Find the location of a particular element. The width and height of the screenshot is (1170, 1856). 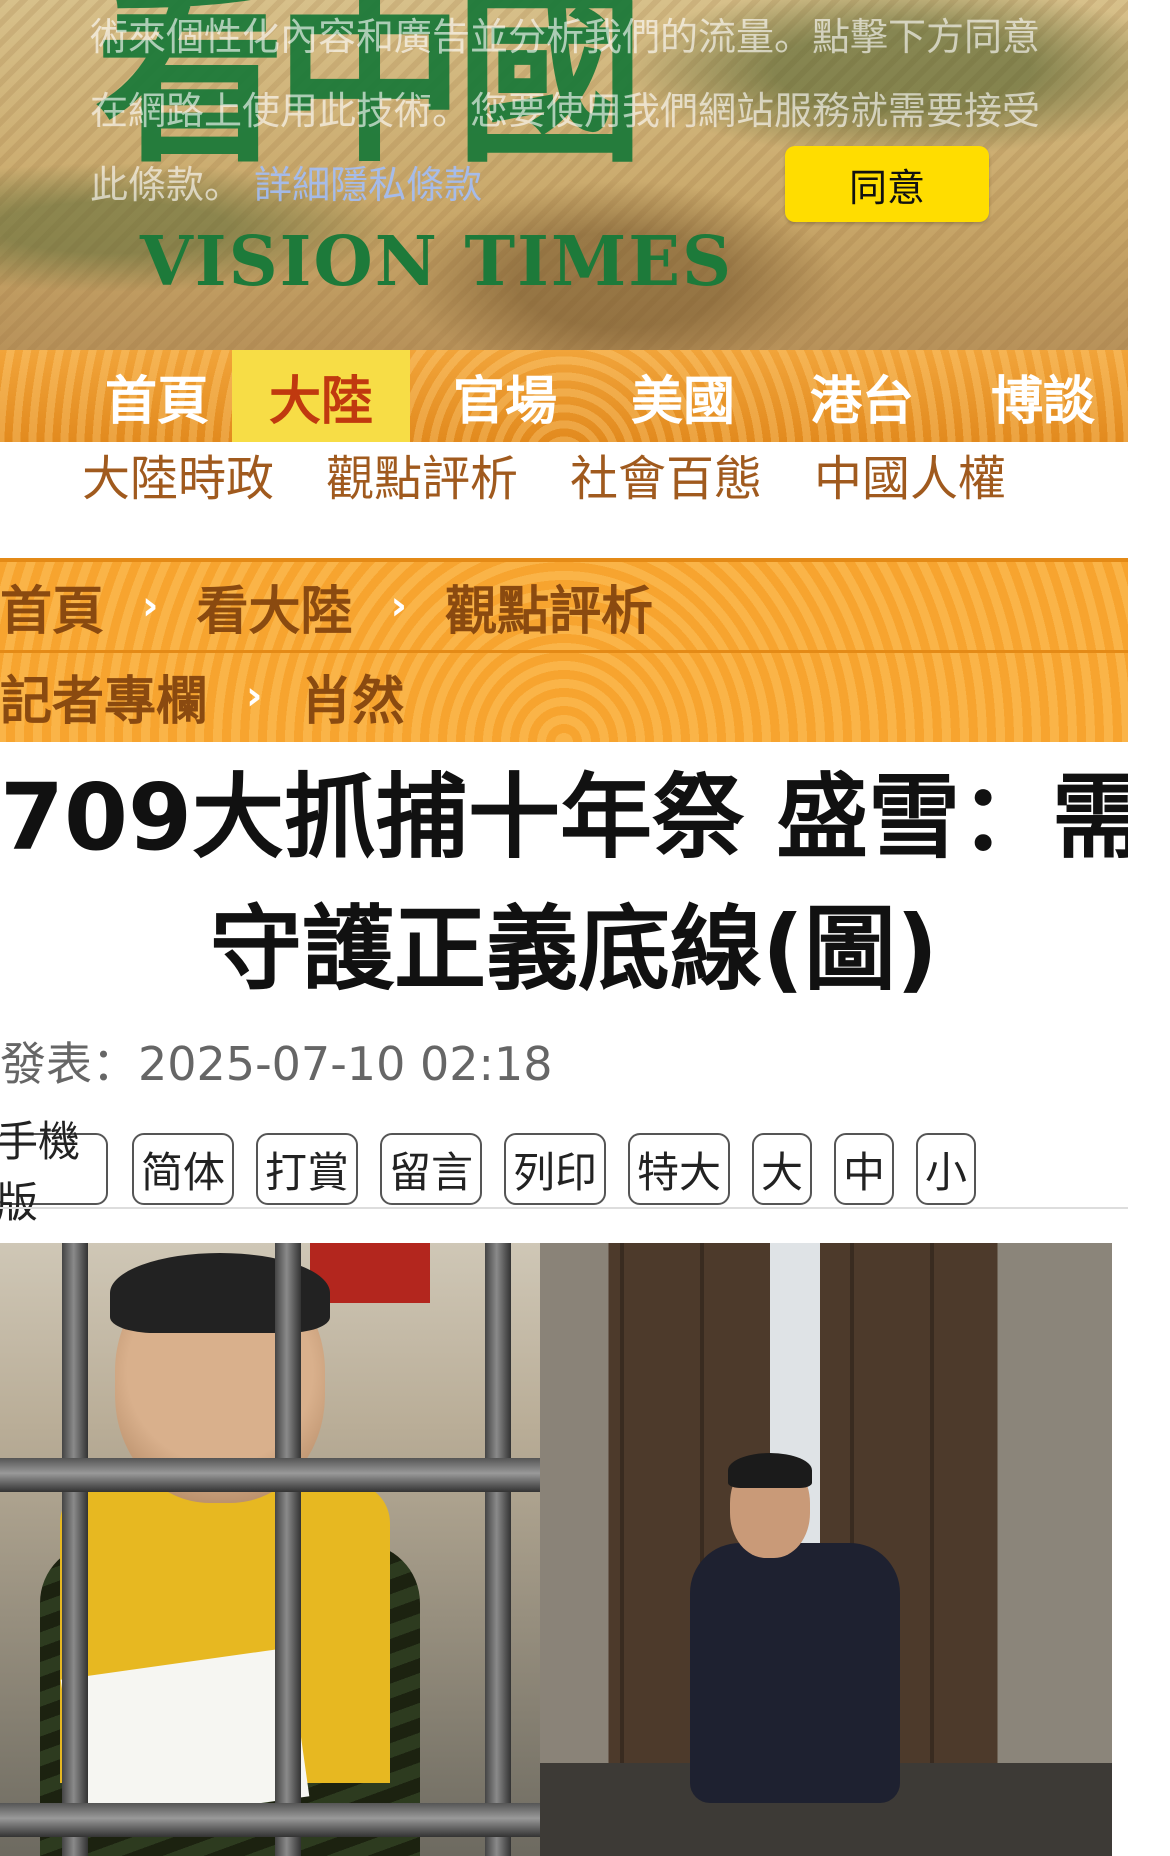

breadcrumb: 首頁 › 看大陸 › 觀點評析 記者專欄 › 肖然 is located at coordinates (564, 650).